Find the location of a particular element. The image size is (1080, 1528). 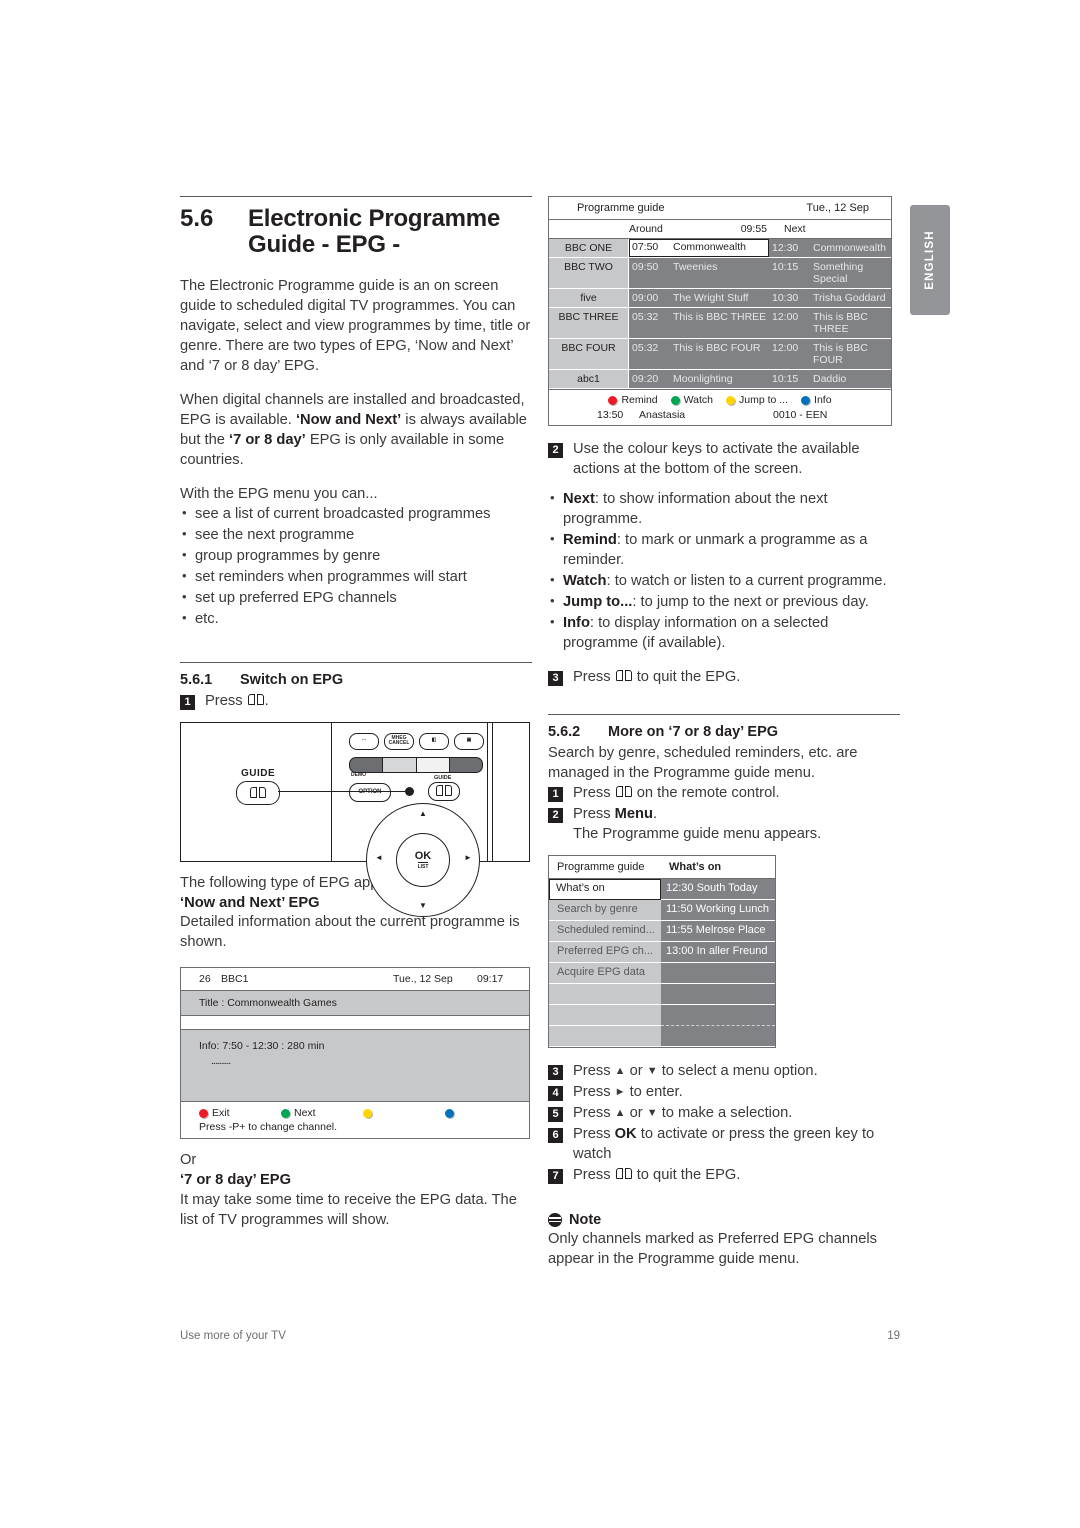

nn-key-yellow is located at coordinates (404, 1113).